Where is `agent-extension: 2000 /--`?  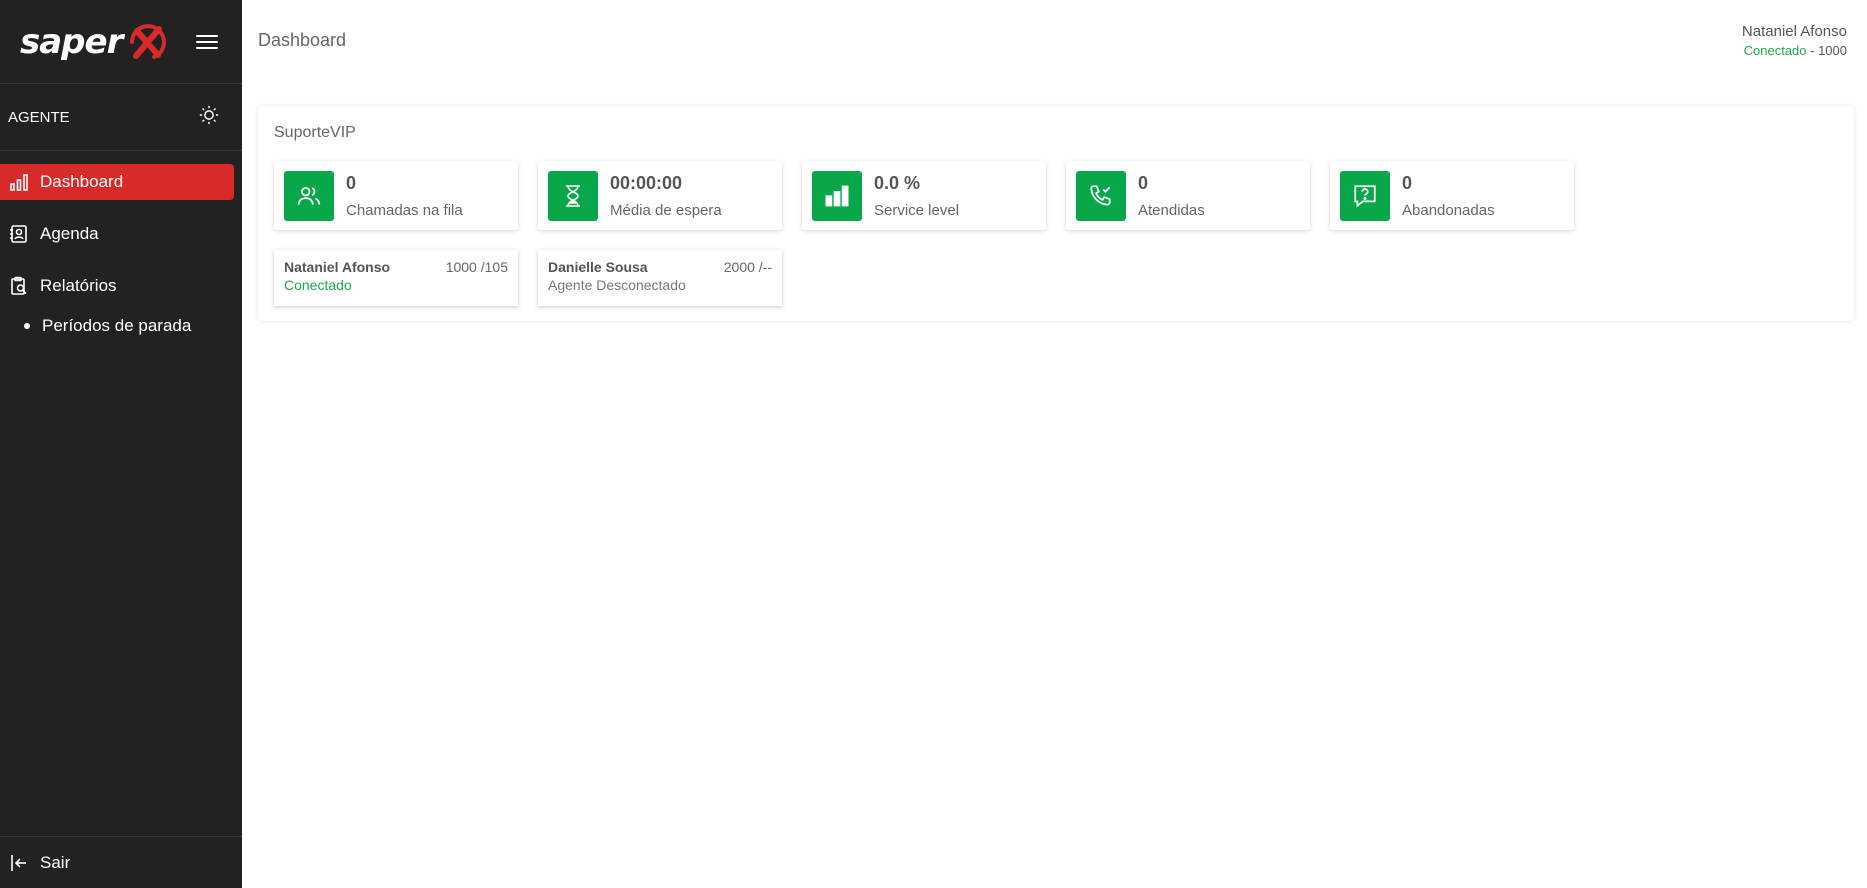 agent-extension: 2000 /-- is located at coordinates (747, 267).